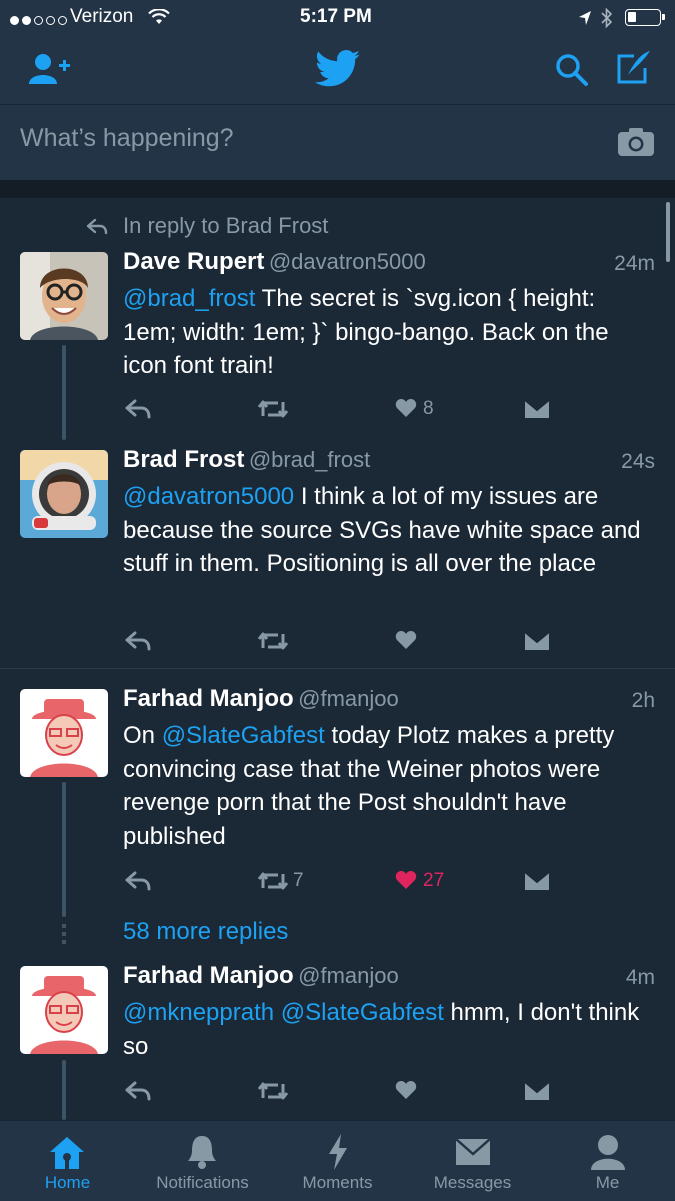 This screenshot has height=1201, width=675. Describe the element at coordinates (585, 18) in the screenshot. I see `location-icon` at that location.